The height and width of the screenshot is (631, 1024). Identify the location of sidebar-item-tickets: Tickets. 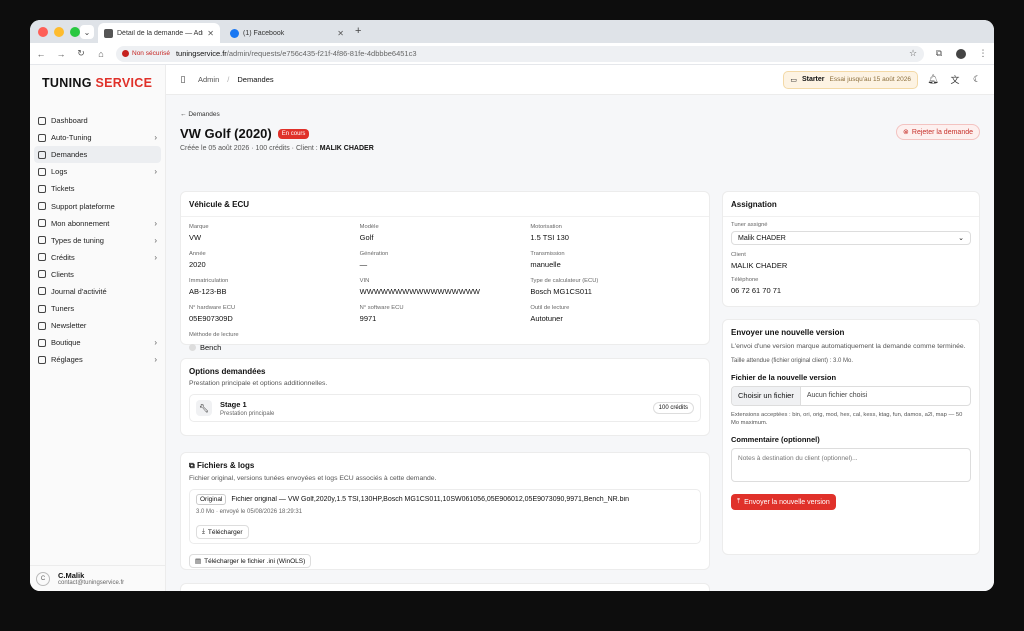
(97, 188).